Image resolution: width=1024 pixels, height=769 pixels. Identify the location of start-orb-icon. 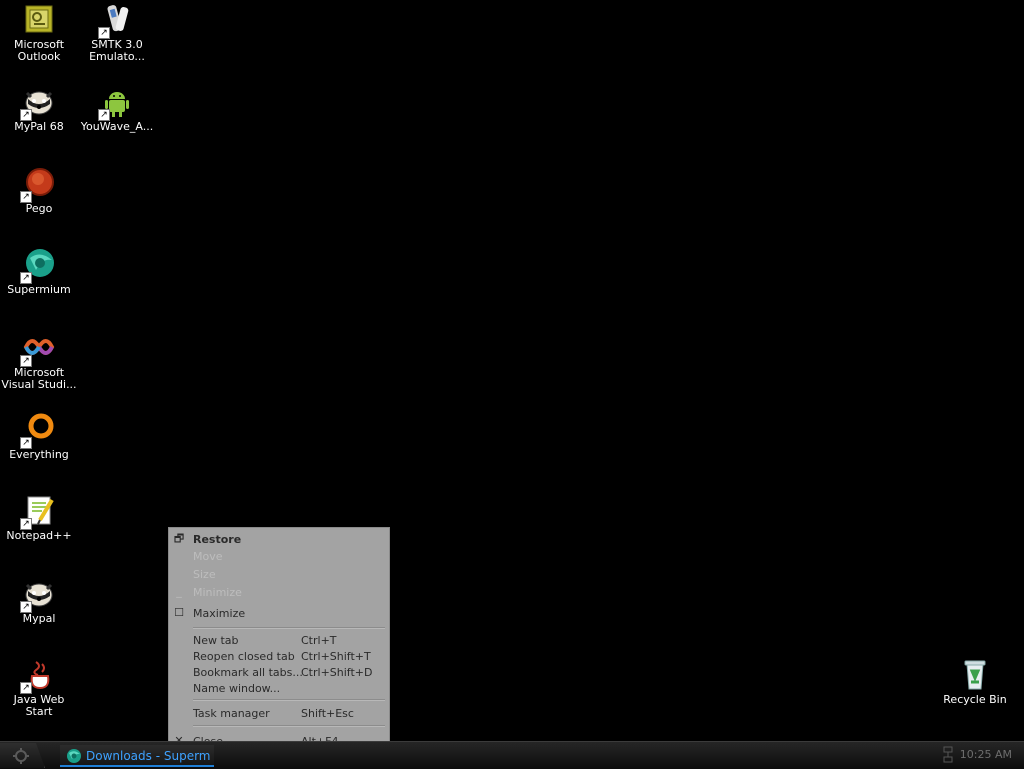
(21, 756).